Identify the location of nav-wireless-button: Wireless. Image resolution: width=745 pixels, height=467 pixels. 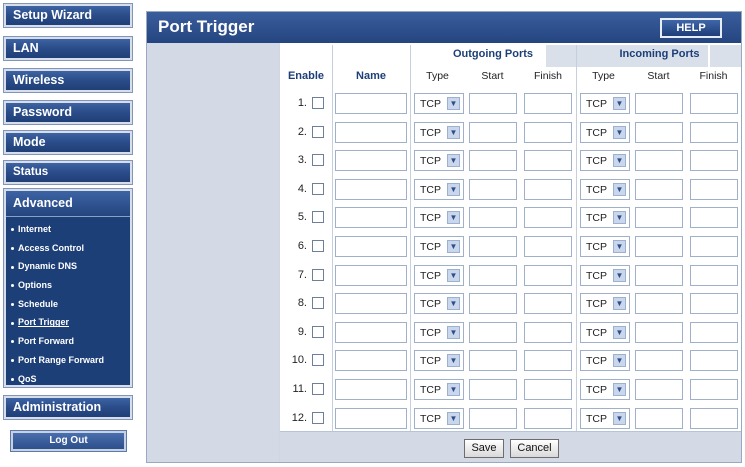
(68, 80).